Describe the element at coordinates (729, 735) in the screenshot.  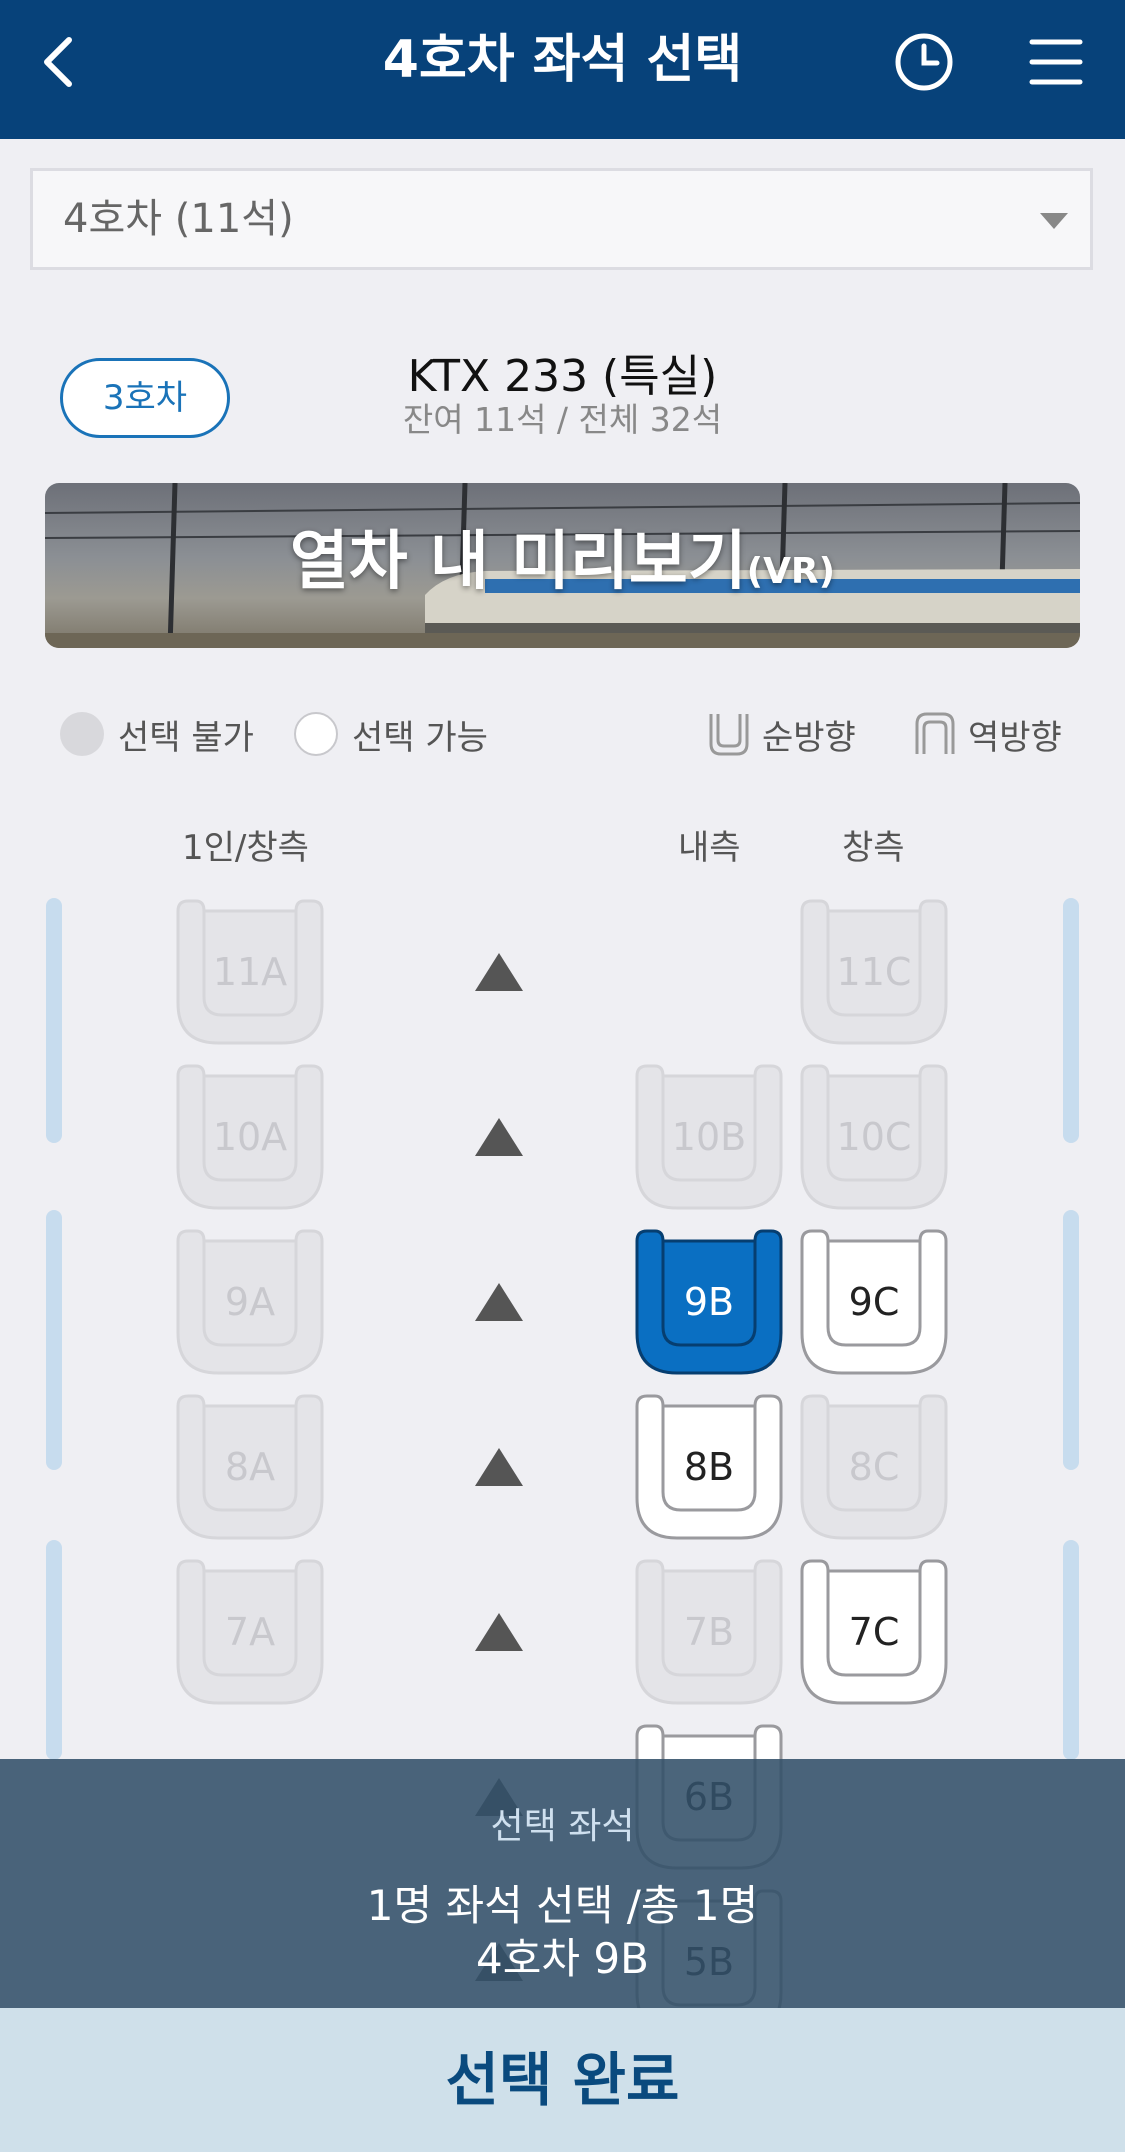
I see `forward-seat-icon` at that location.